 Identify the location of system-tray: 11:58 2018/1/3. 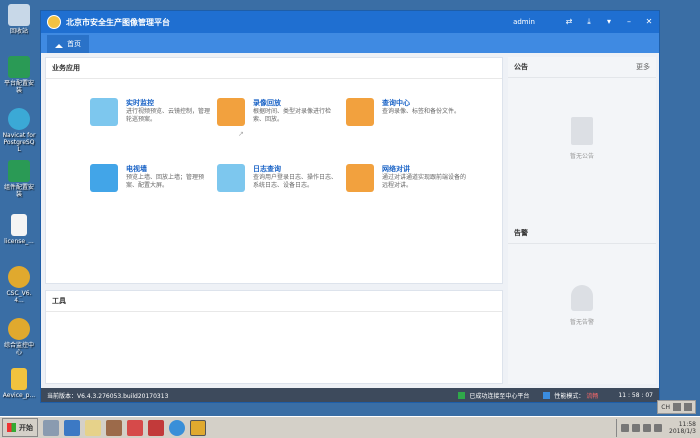
(658, 427).